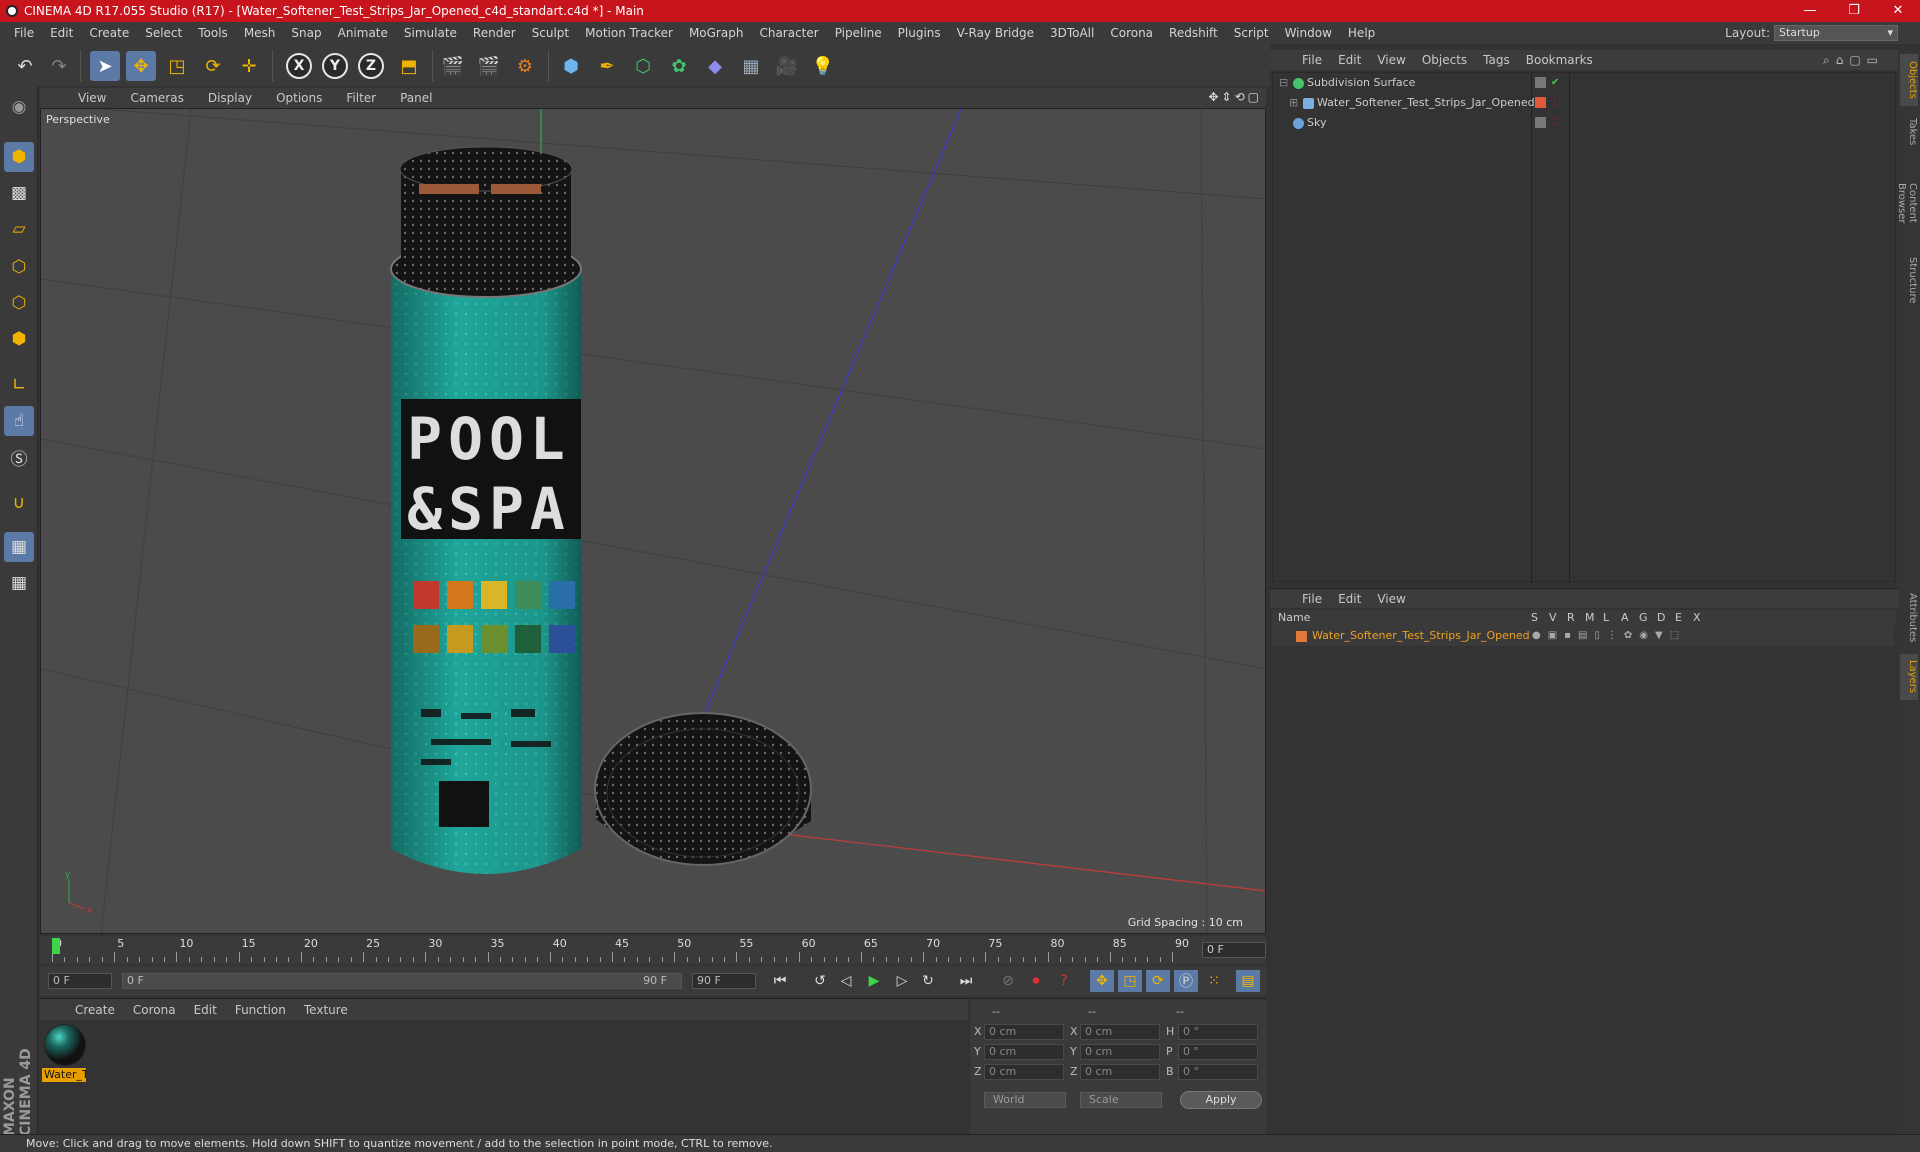  I want to click on menu-mesh: Mesh, so click(260, 33).